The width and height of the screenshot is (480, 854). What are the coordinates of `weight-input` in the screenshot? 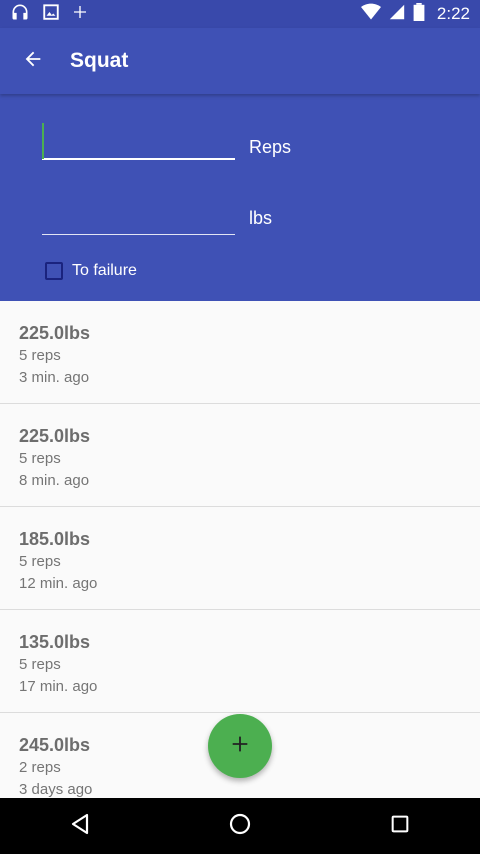 It's located at (138, 215).